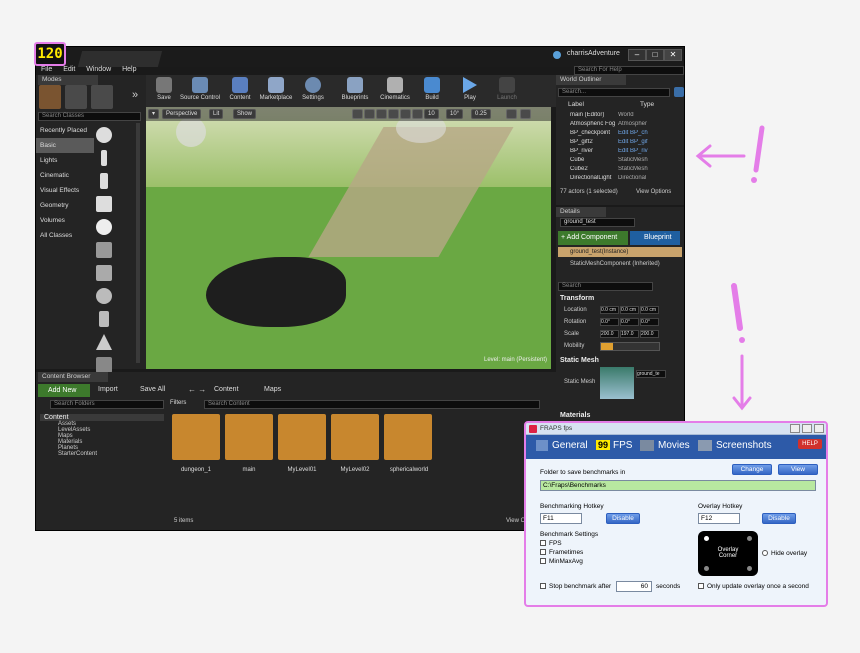 Image resolution: width=860 pixels, height=653 pixels. Describe the element at coordinates (749, 538) in the screenshot. I see `corner-top-right-icon` at that location.